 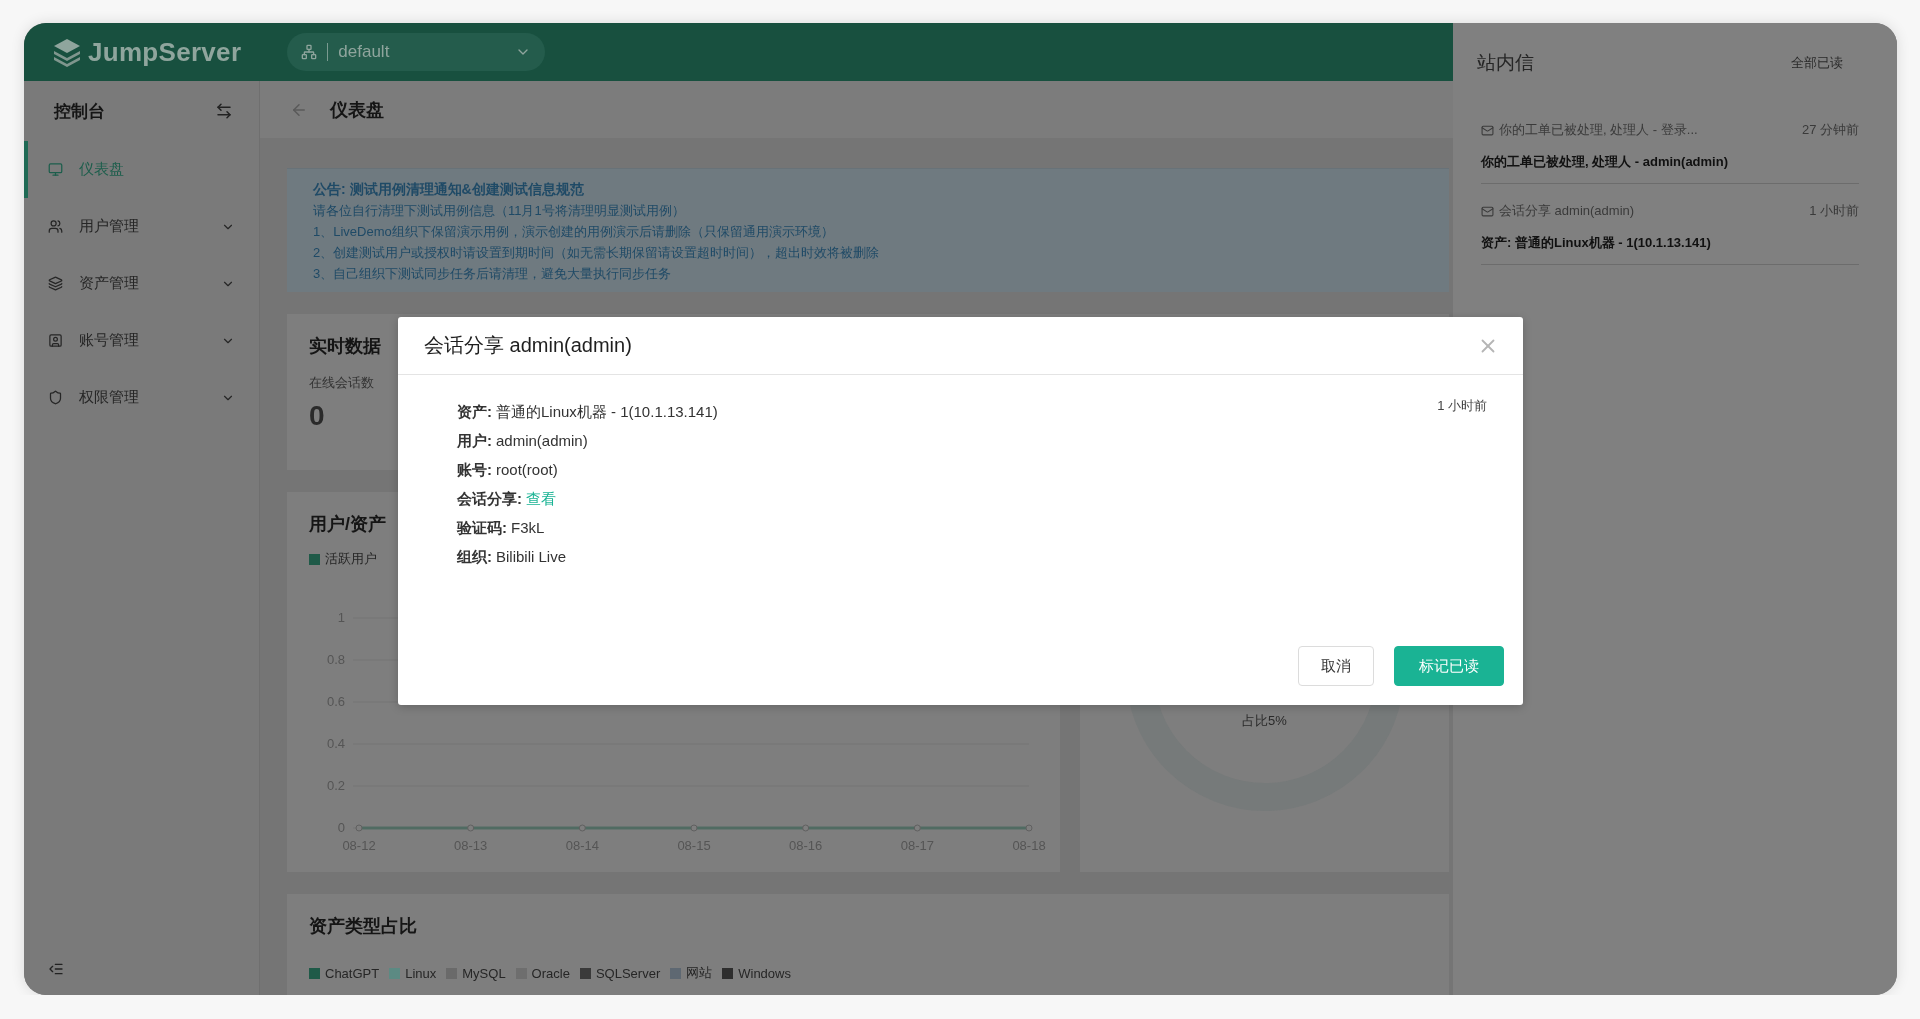 I want to click on sidebar-title: 控制台, so click(x=79, y=111).